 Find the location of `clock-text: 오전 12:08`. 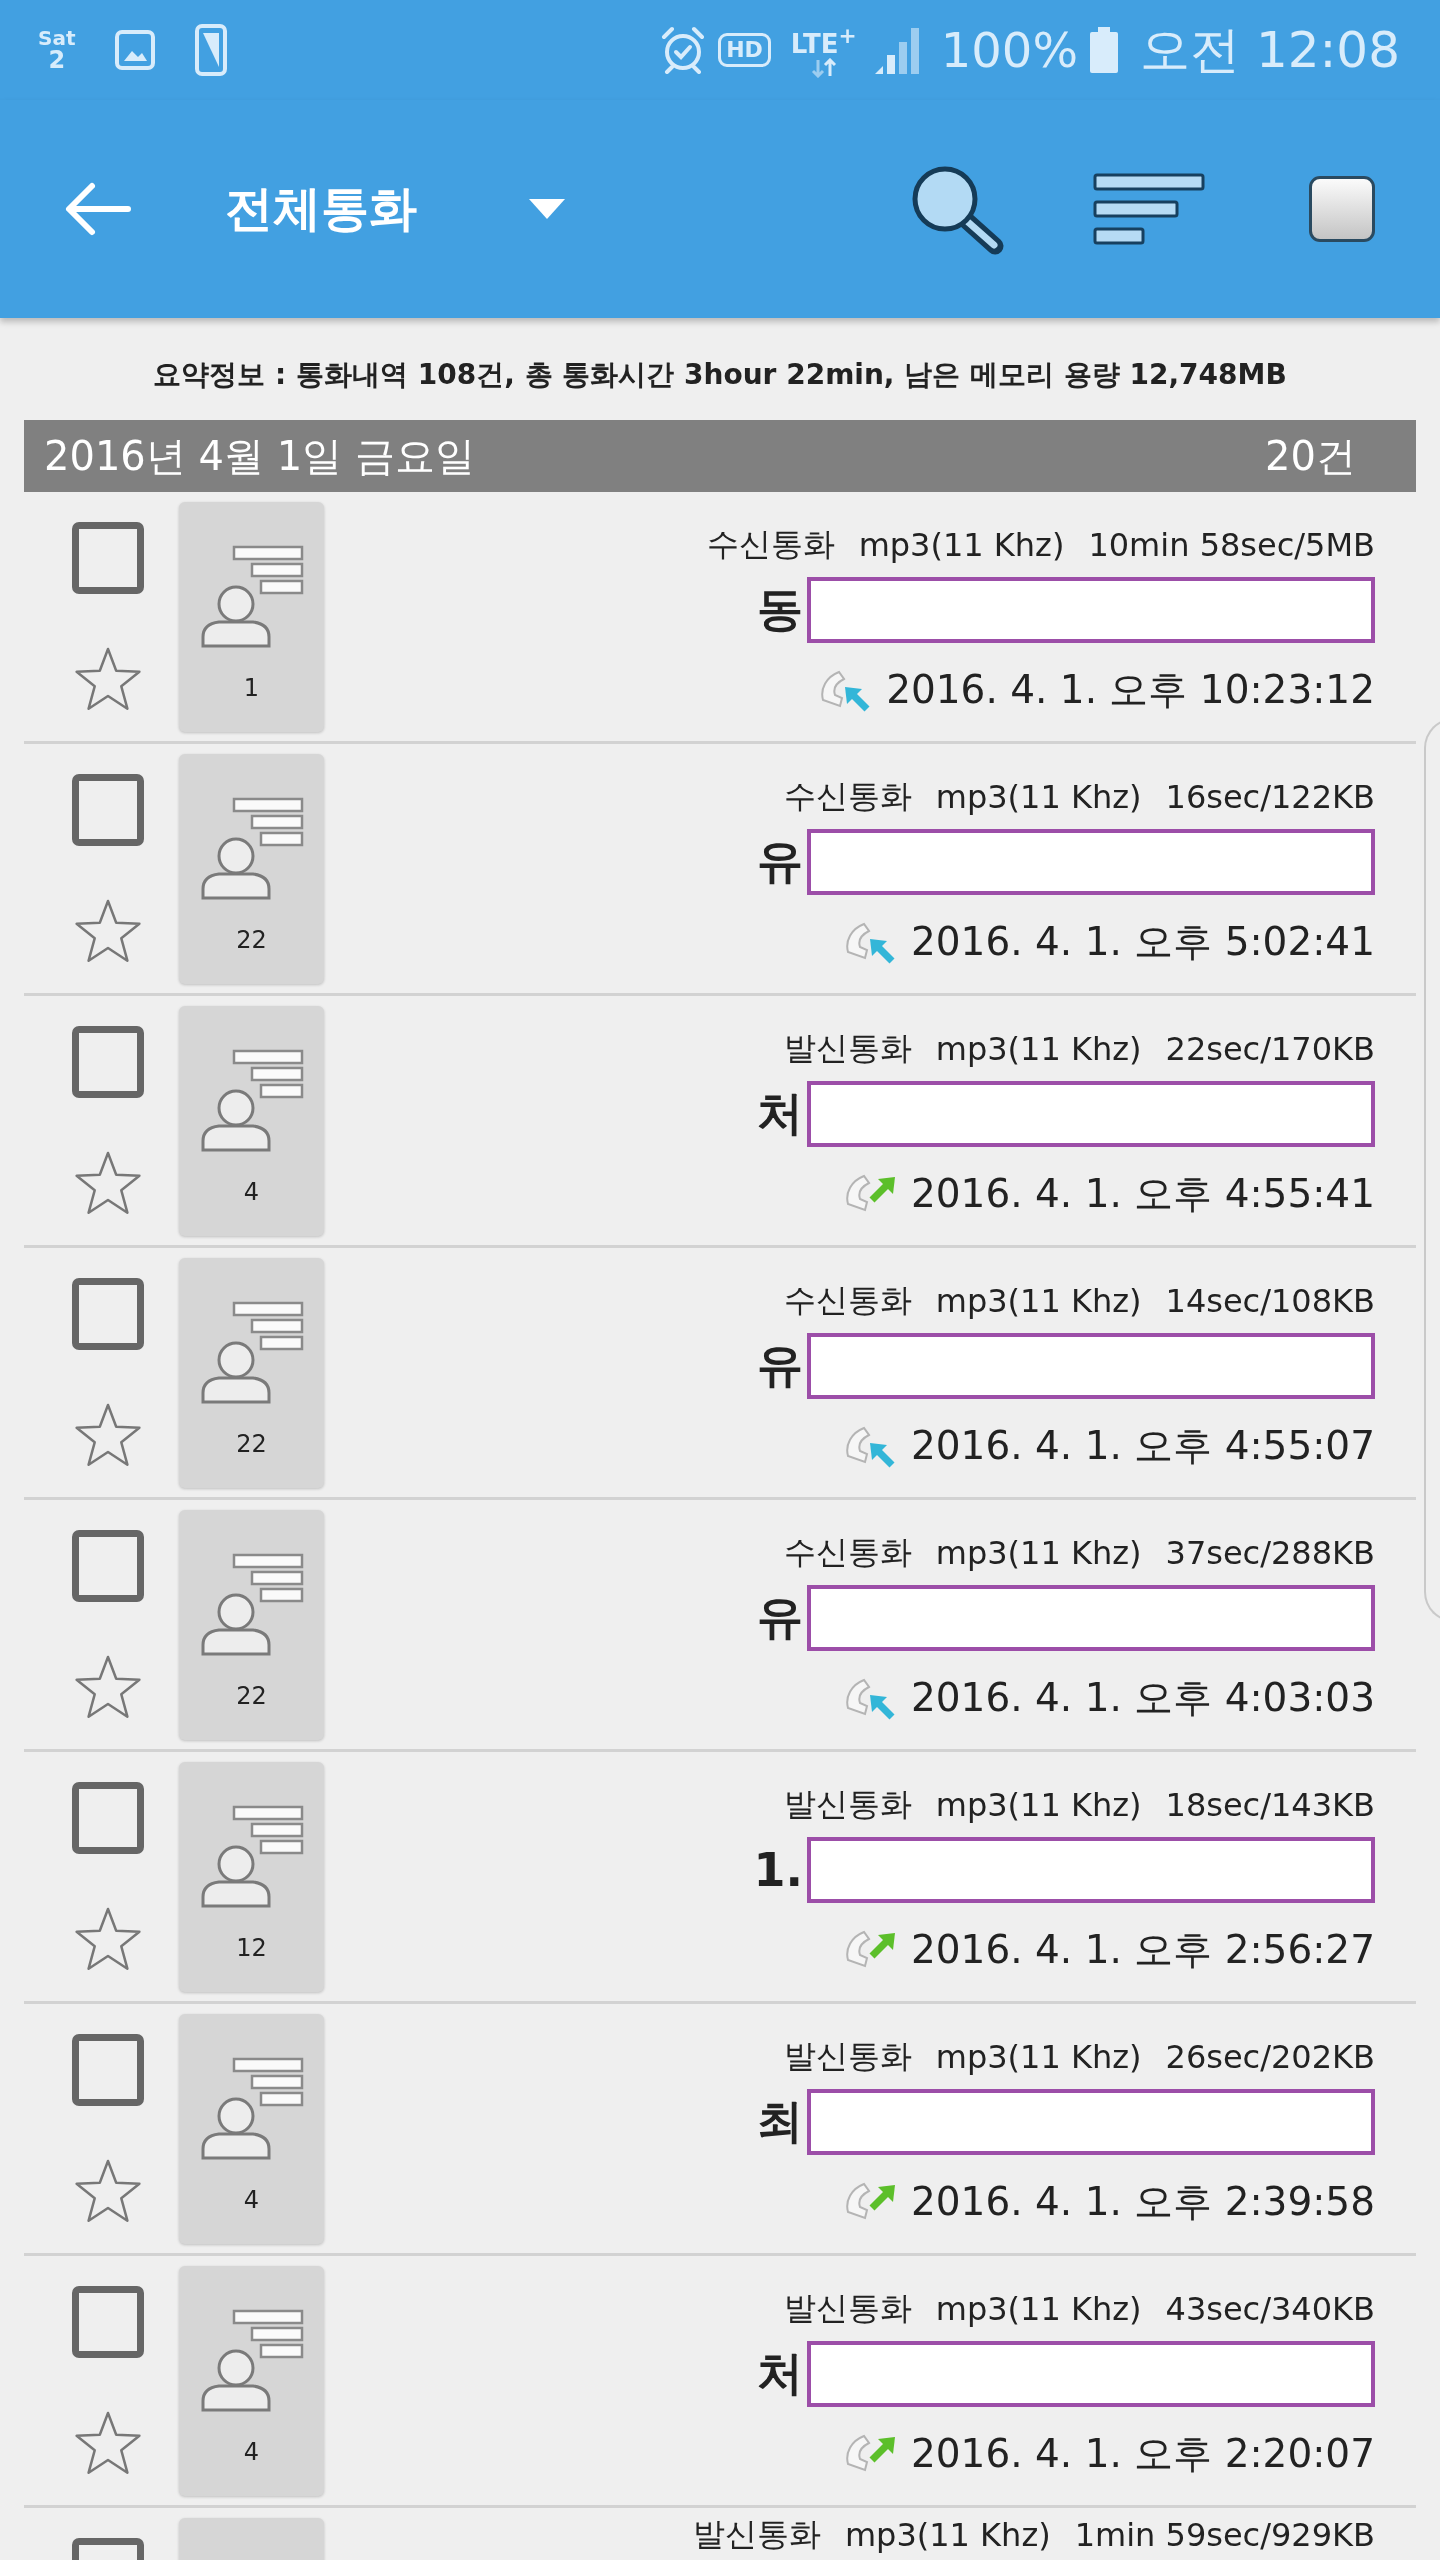

clock-text: 오전 12:08 is located at coordinates (1270, 50).